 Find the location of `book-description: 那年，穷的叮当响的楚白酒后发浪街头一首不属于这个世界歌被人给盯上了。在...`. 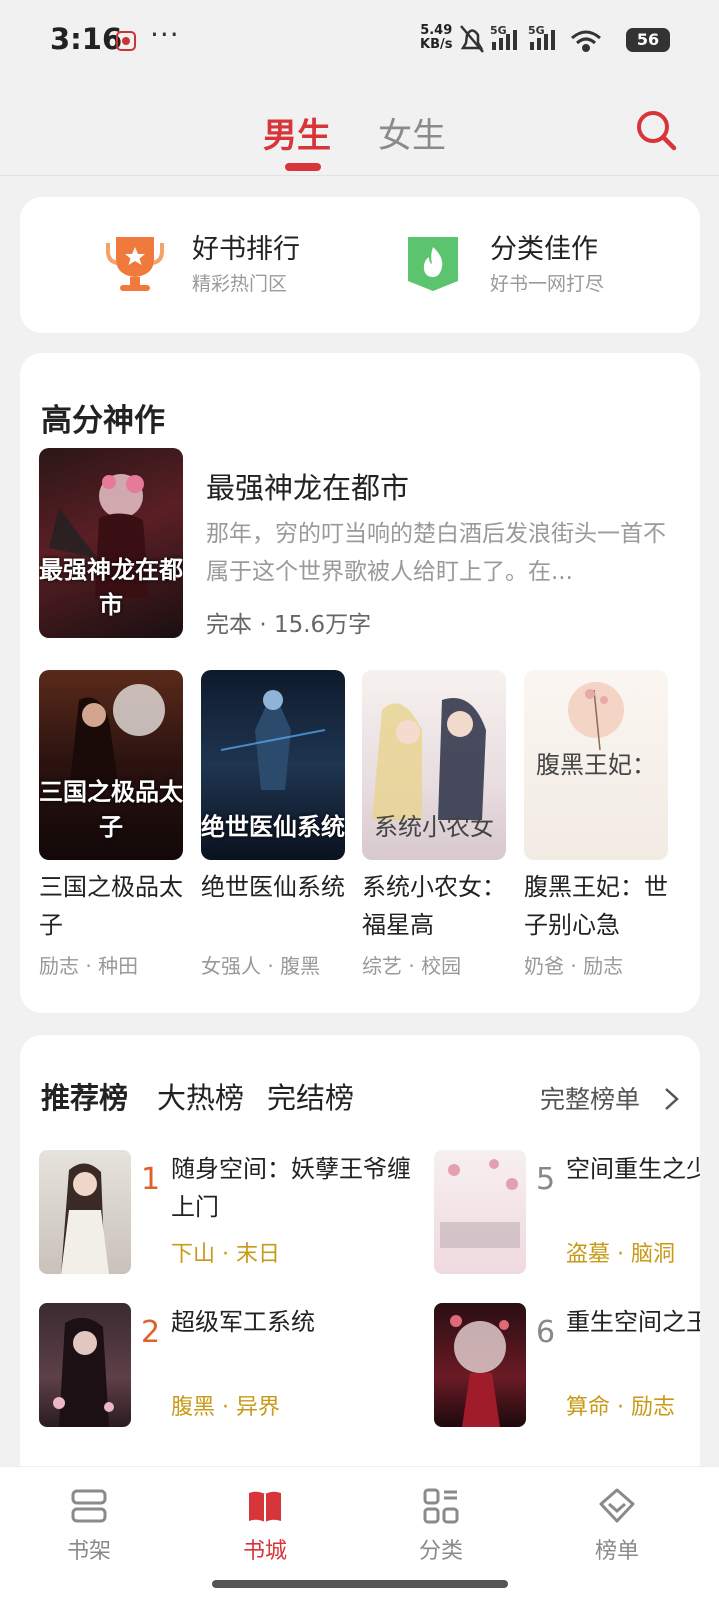

book-description: 那年，穷的叮当响的楚白酒后发浪街头一首不属于这个世界歌被人给盯上了。在... is located at coordinates (436, 553).